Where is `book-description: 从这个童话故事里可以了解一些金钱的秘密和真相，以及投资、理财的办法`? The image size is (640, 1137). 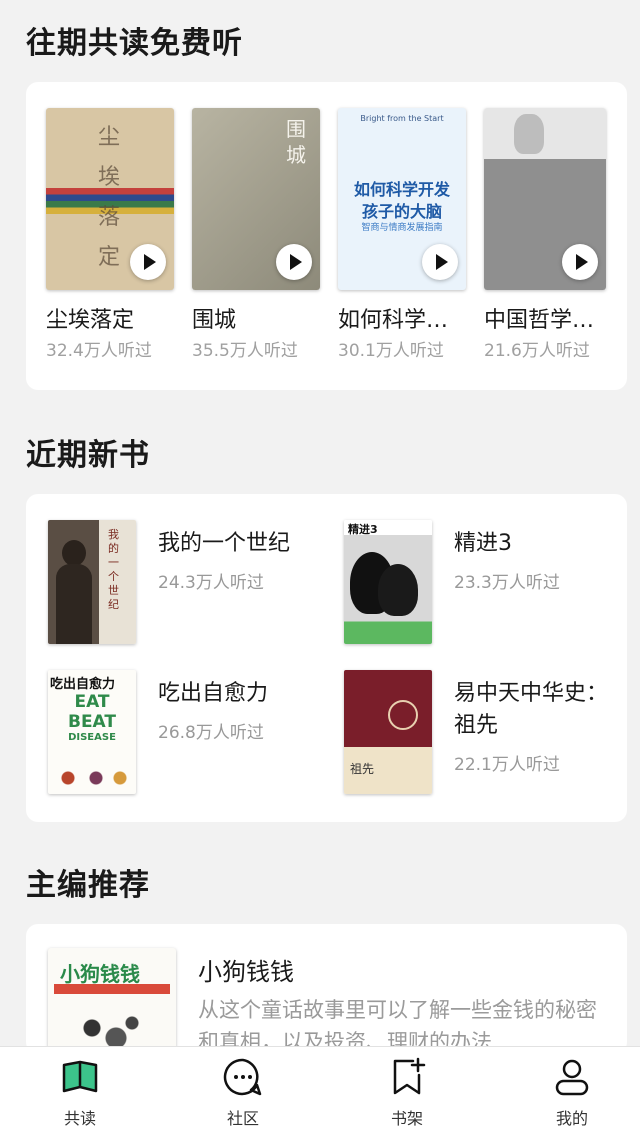
book-description: 从这个童话故事里可以了解一些金钱的秘密和真相，以及投资、理财的办法 is located at coordinates (397, 1026).